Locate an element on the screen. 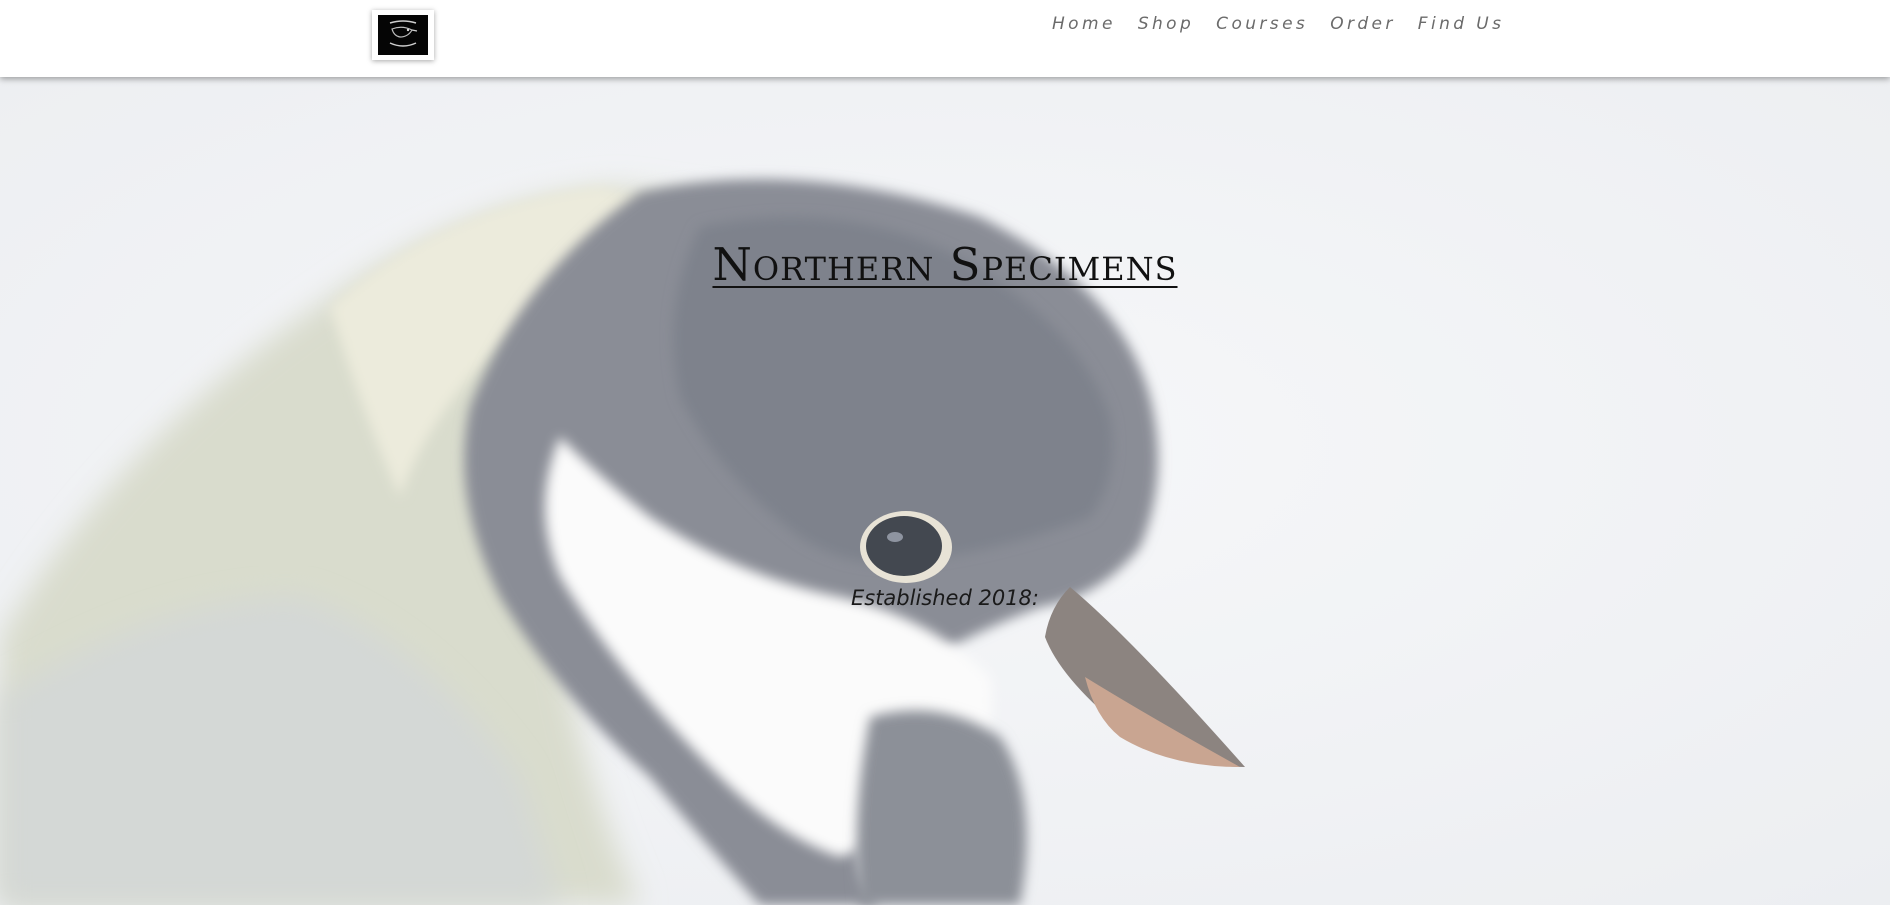  bird-emblem-icon is located at coordinates (403, 35).